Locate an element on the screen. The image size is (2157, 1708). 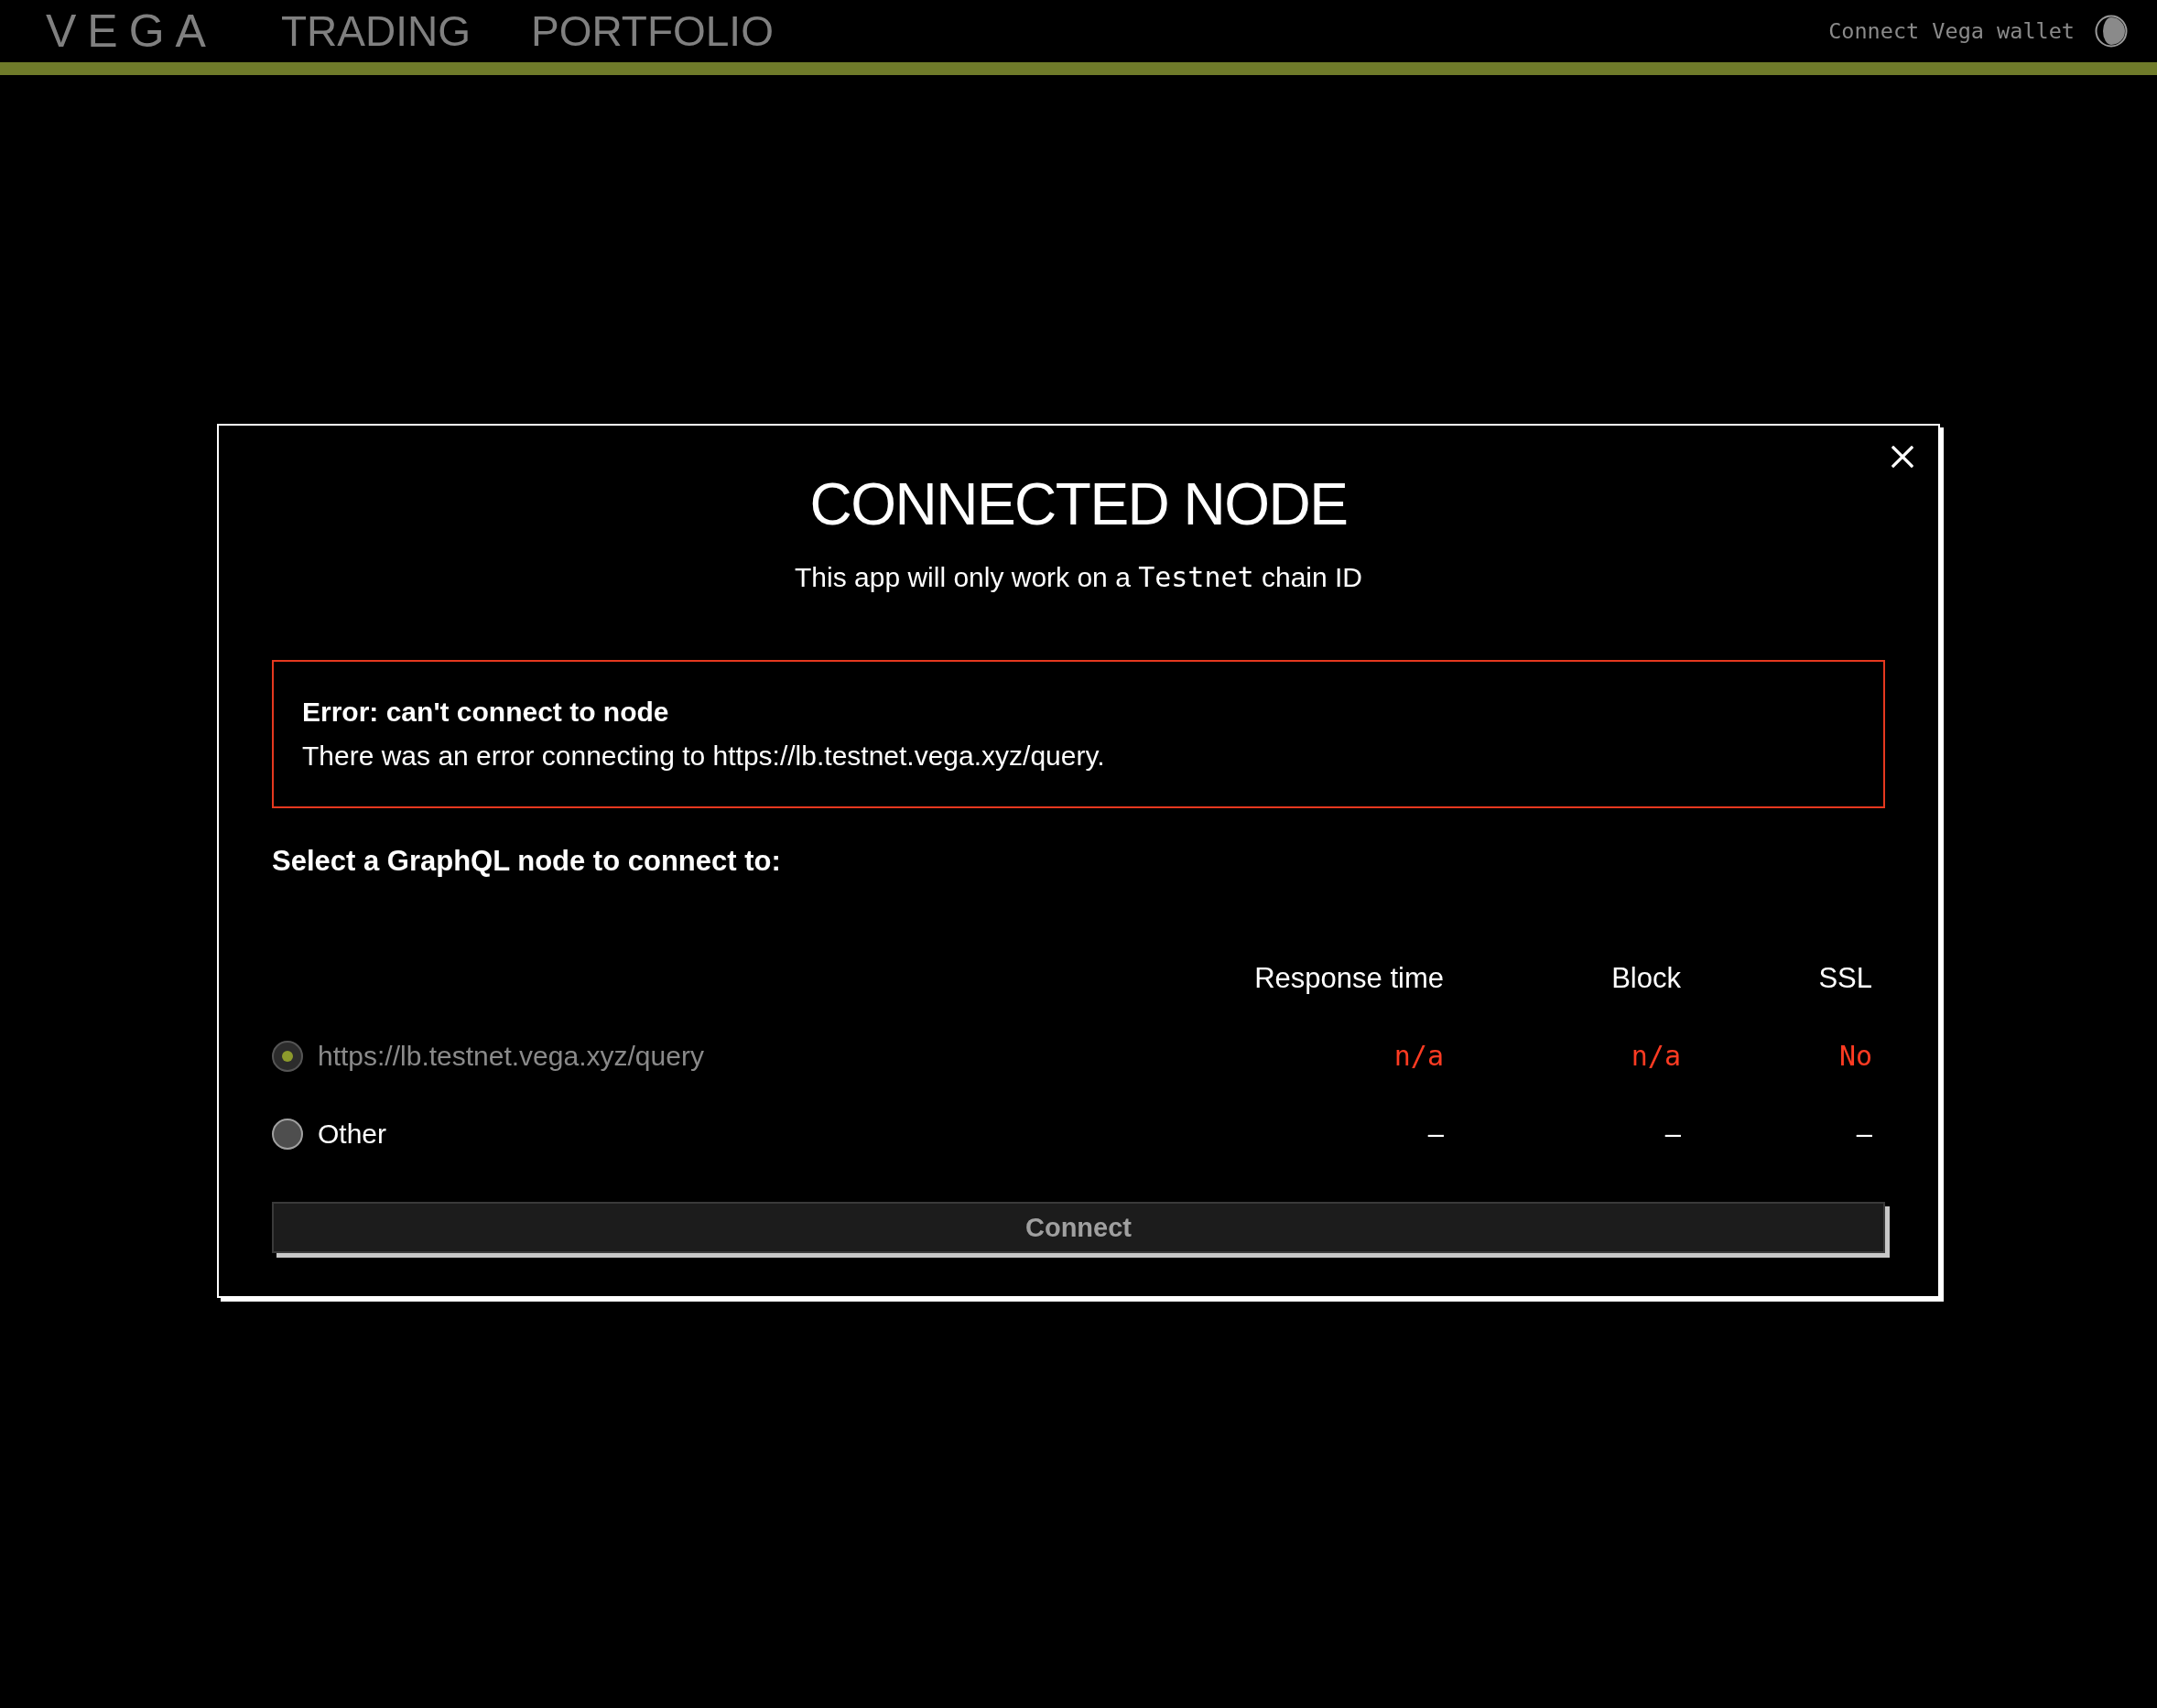
column-header: Response time is located at coordinates (1349, 977).